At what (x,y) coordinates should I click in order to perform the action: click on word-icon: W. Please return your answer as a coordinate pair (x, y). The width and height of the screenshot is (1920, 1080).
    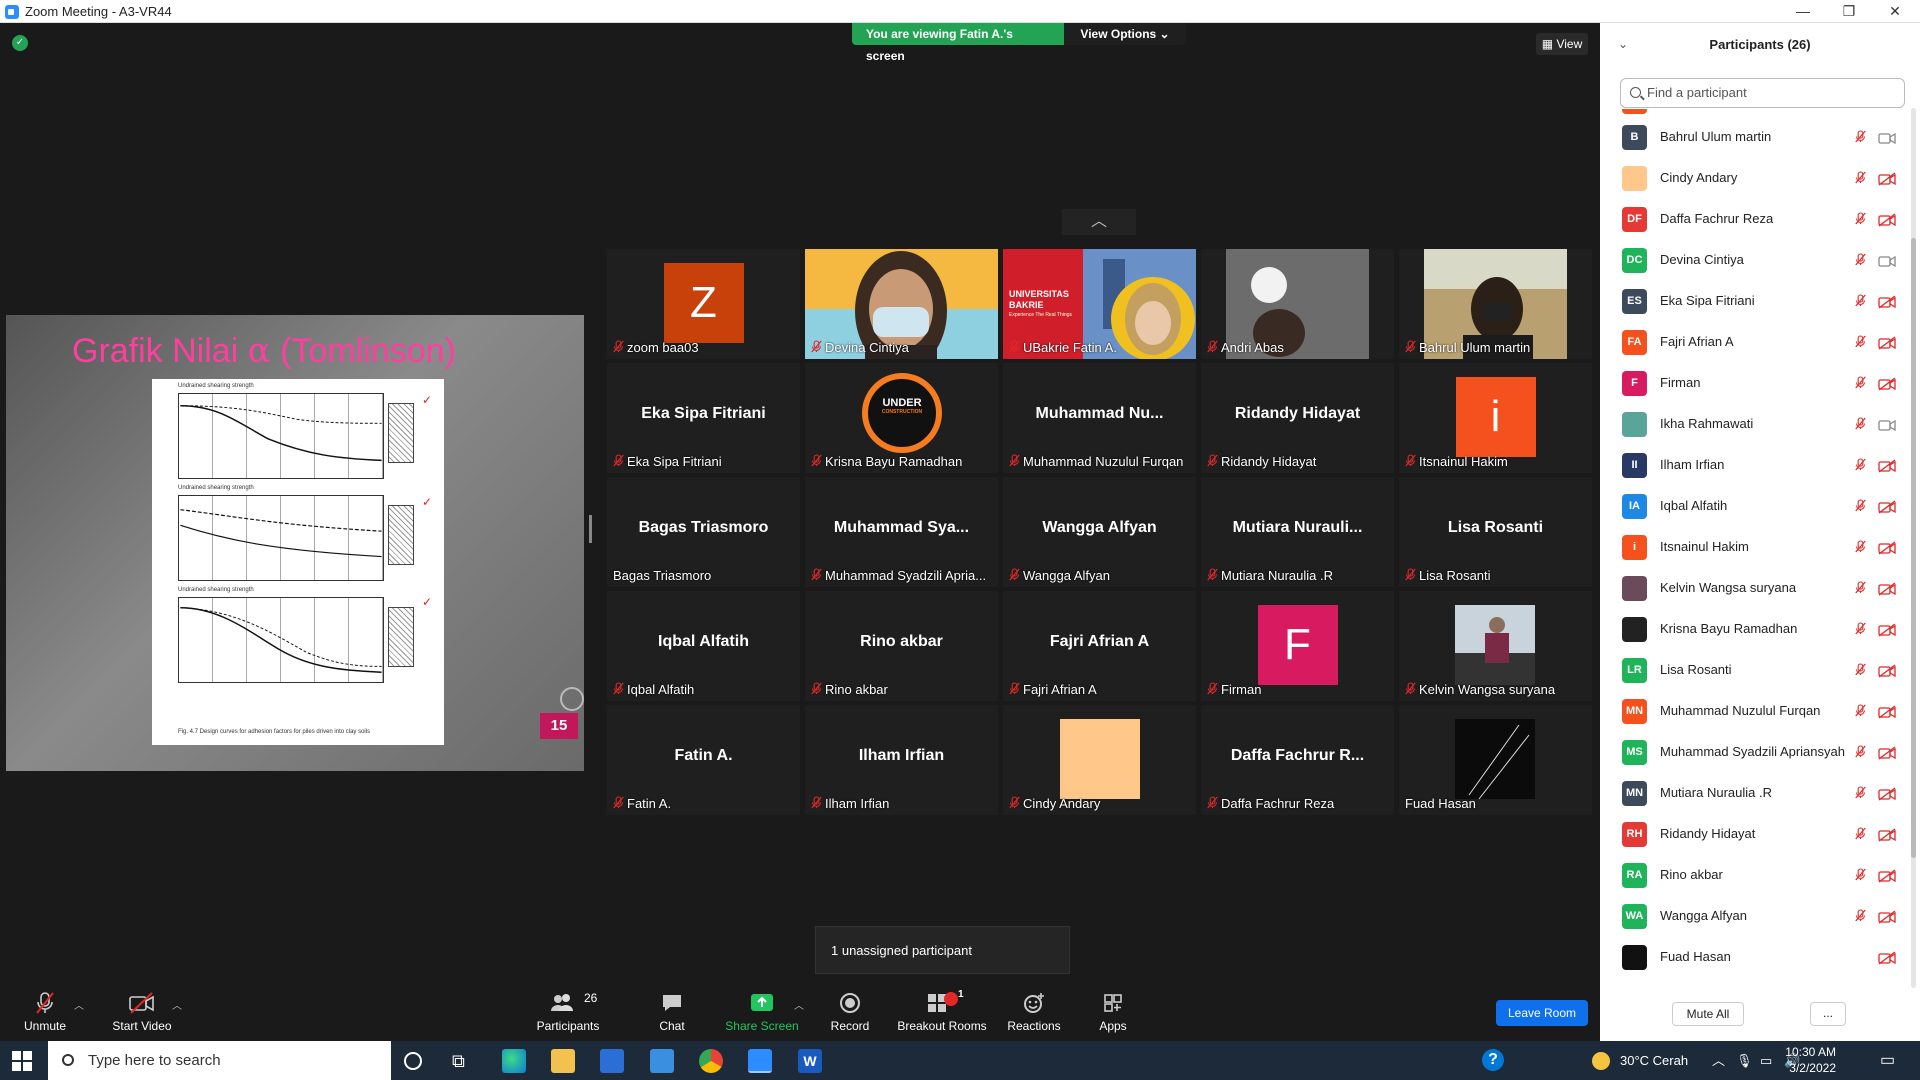
    Looking at the image, I should click on (810, 1061).